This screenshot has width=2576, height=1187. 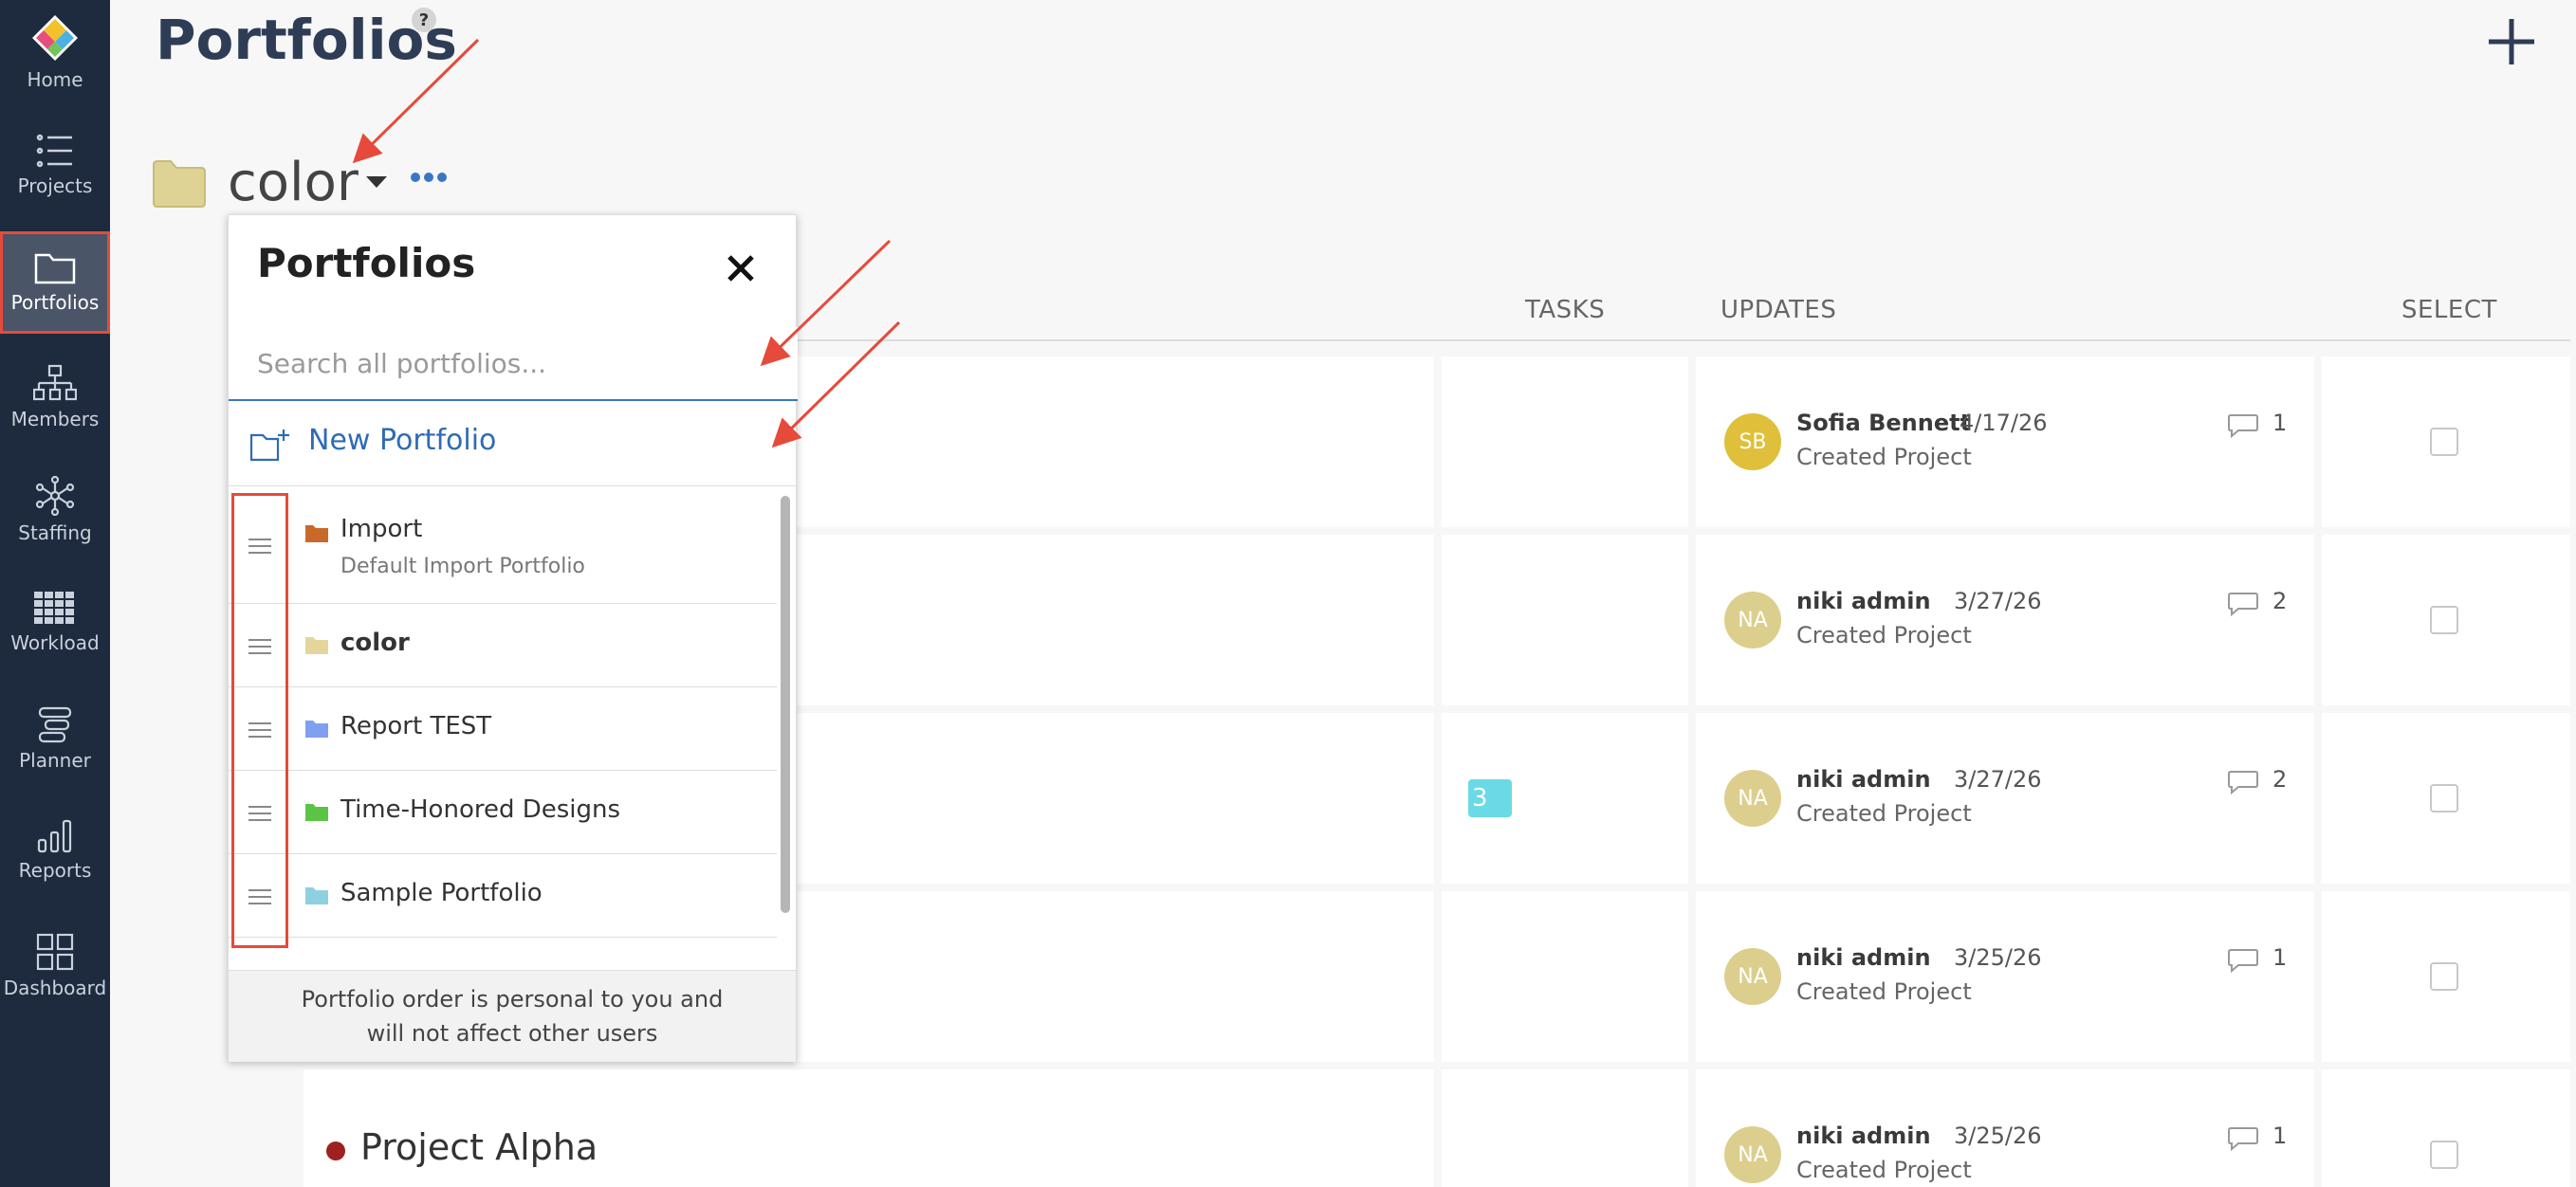 What do you see at coordinates (503, 550) in the screenshot?
I see `portfolio-list-item: Import Default Import Portfolio` at bounding box center [503, 550].